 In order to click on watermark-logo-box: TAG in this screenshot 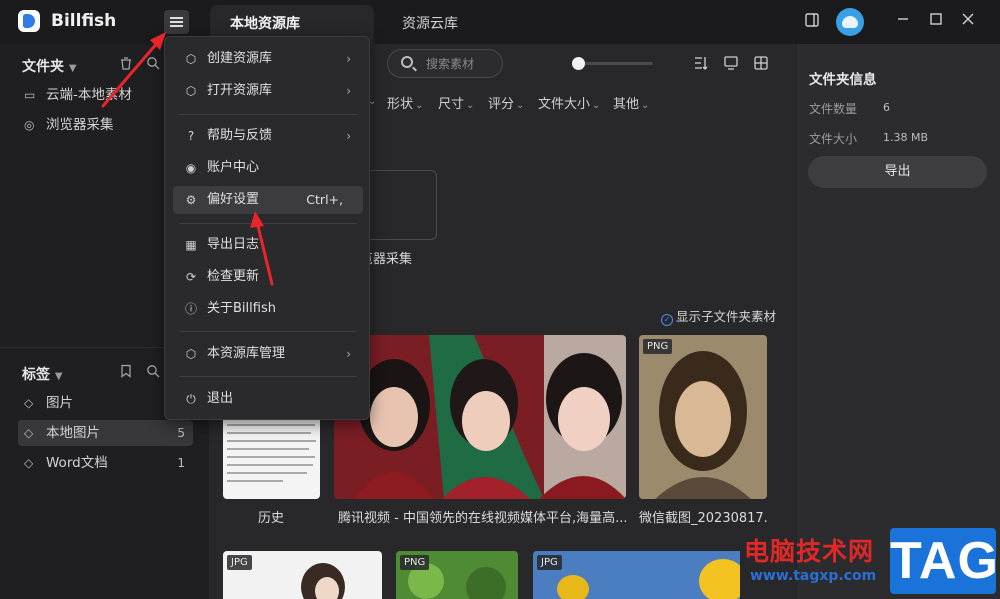, I will do `click(944, 561)`.